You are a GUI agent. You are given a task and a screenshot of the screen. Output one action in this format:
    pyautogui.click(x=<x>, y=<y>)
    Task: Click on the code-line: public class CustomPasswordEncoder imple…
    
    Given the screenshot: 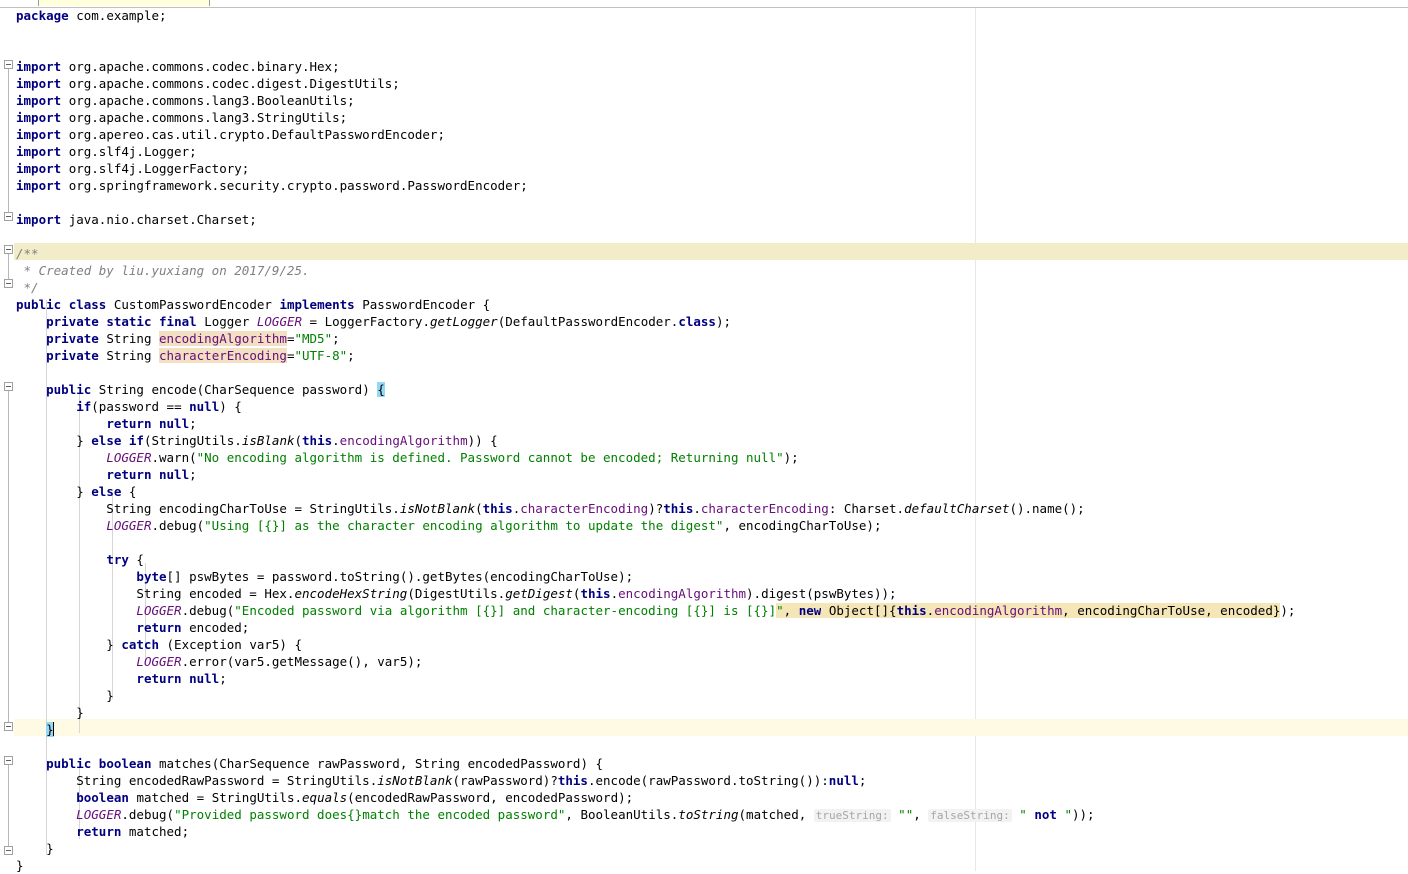 What is the action you would take?
    pyautogui.click(x=711, y=304)
    